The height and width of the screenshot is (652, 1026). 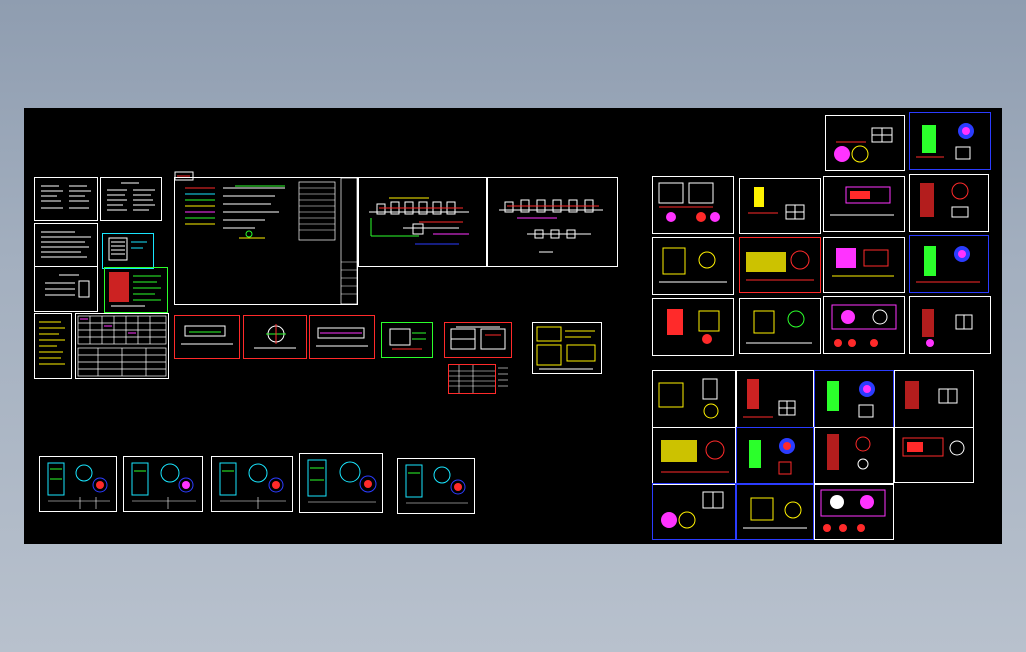 I want to click on equip-sheet-r5-c3, so click(x=934, y=455).